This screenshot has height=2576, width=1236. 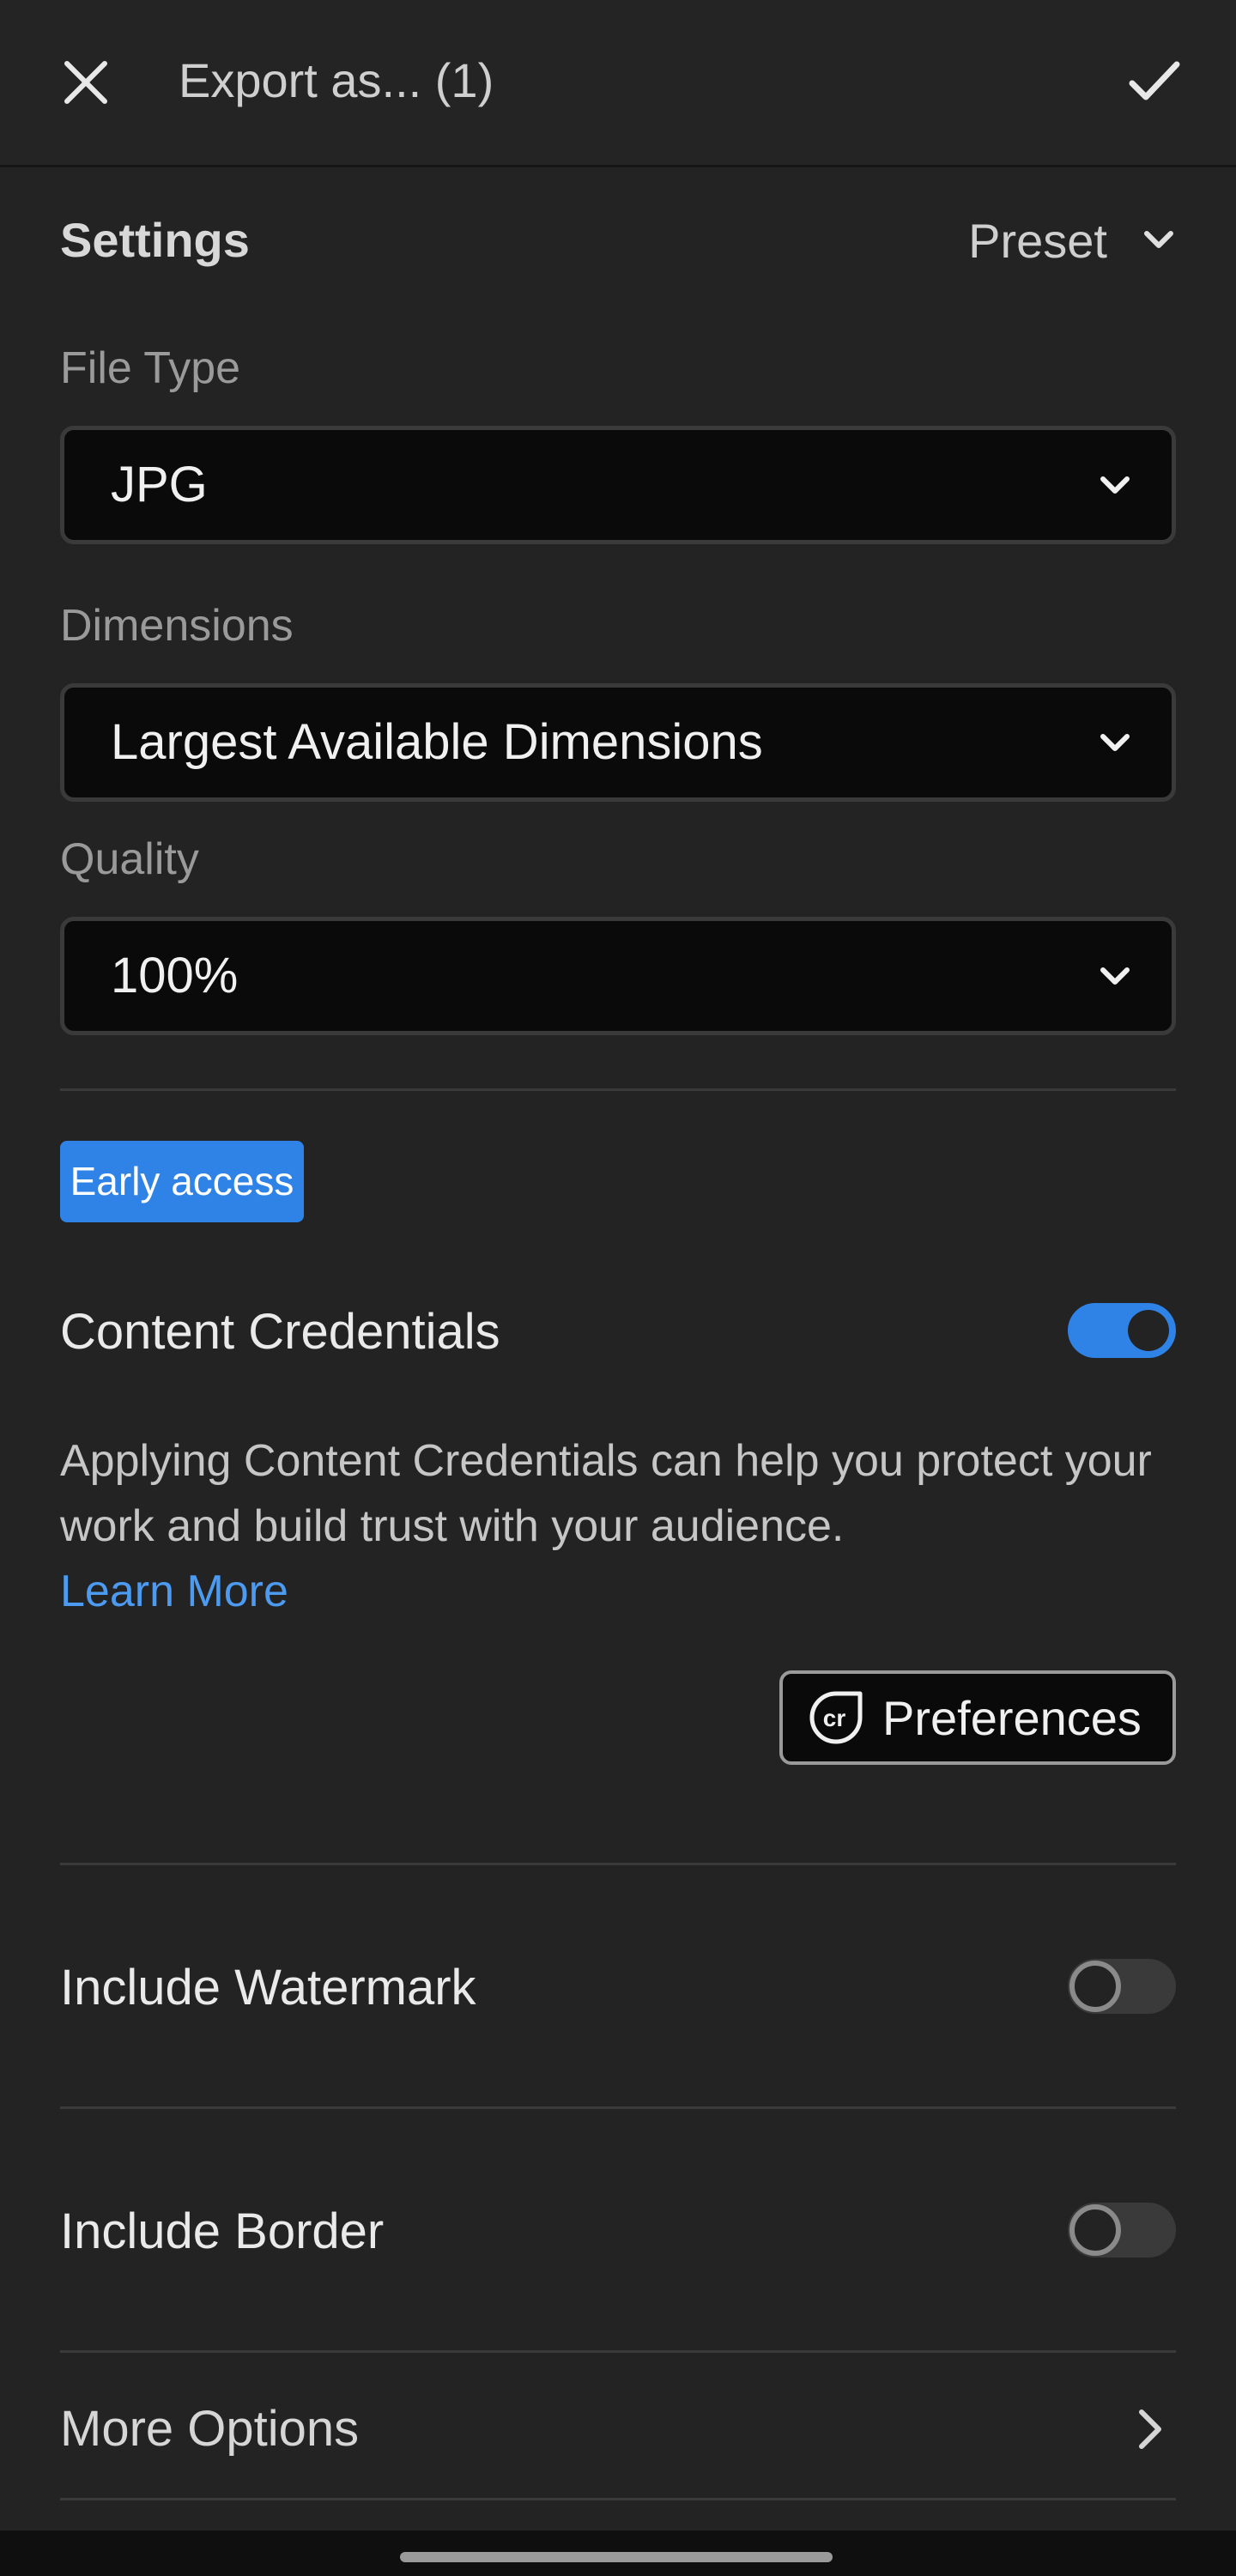 What do you see at coordinates (336, 80) in the screenshot?
I see `page-title: Export as... (1)` at bounding box center [336, 80].